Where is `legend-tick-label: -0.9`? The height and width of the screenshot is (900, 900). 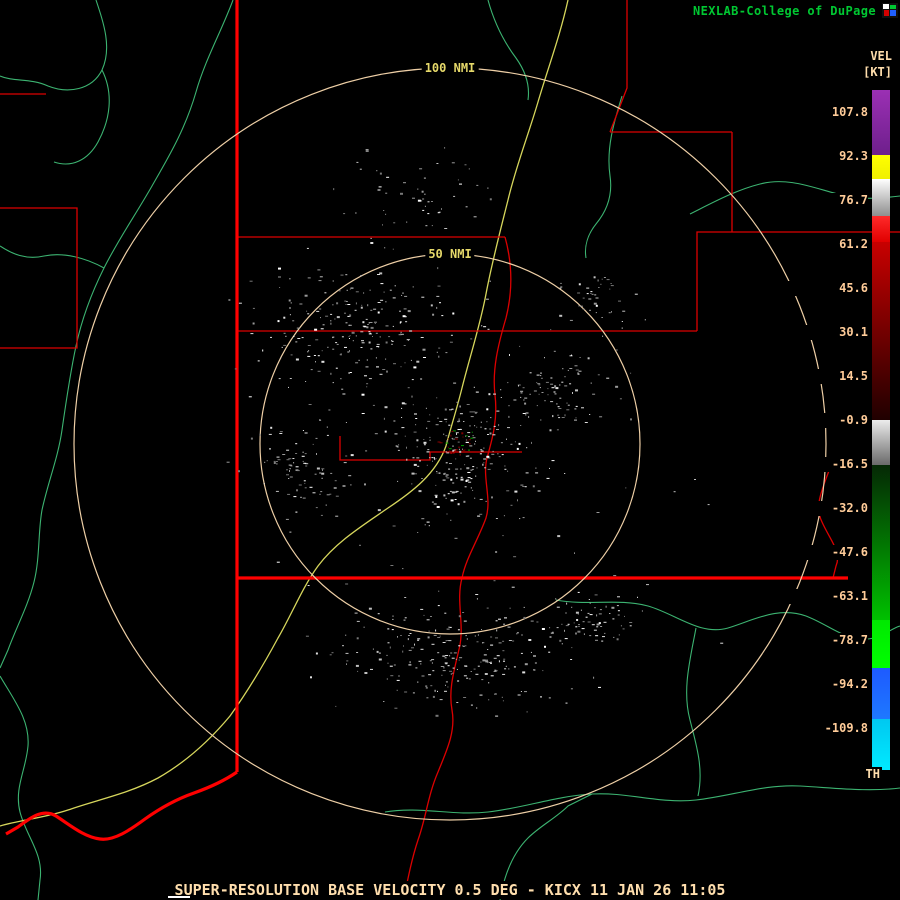
legend-tick-label: -0.9 is located at coordinates (828, 420).